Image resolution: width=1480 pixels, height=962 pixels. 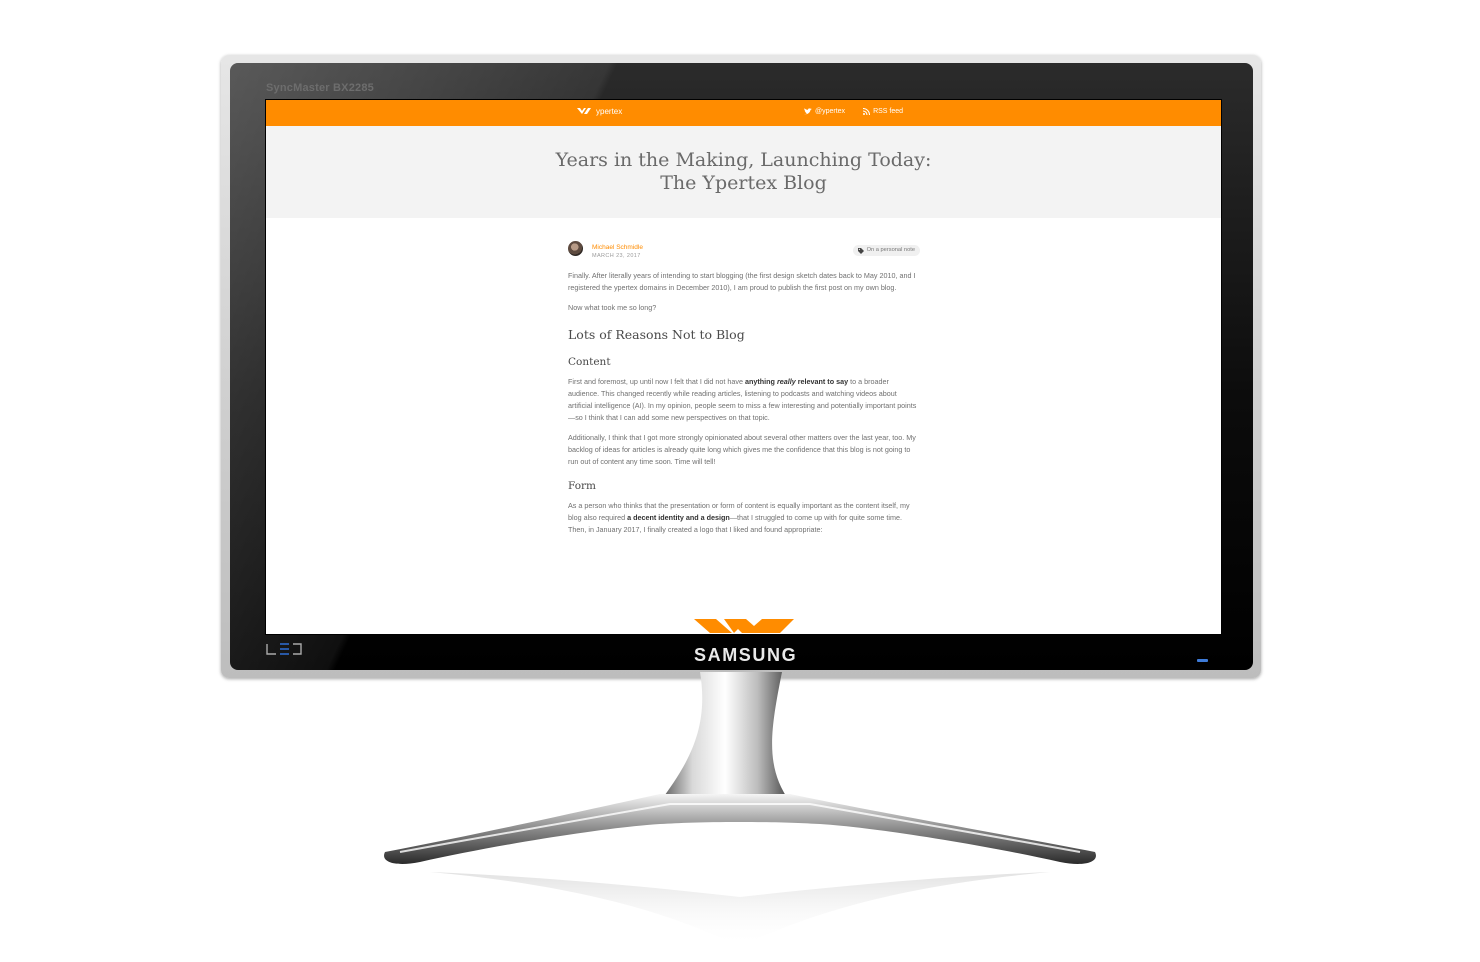 What do you see at coordinates (860, 250) in the screenshot?
I see `tag-icon` at bounding box center [860, 250].